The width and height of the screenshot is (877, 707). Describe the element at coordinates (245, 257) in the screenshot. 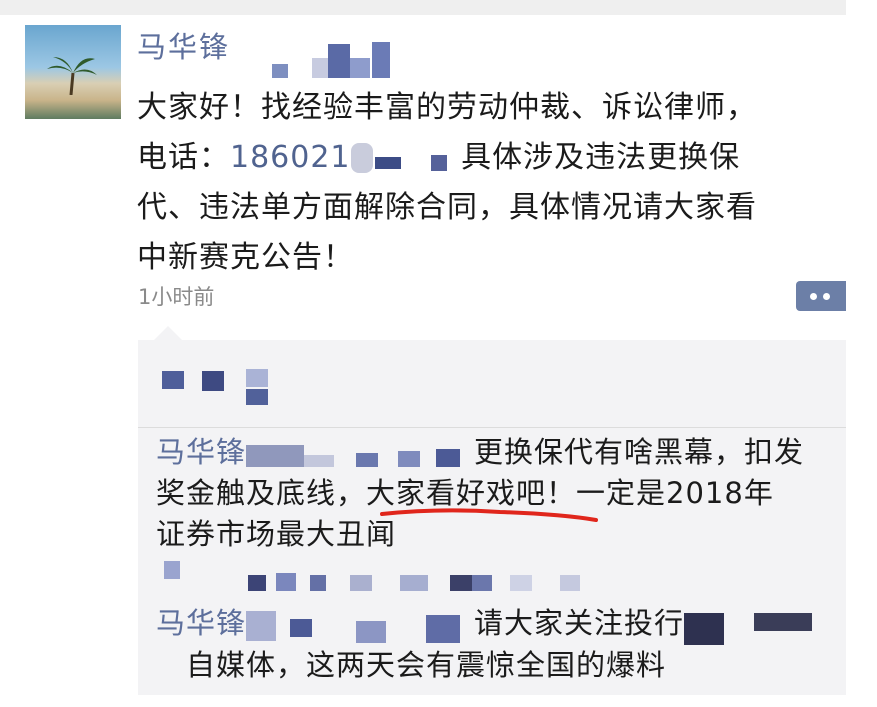

I see `post-line-4: 中新赛克公告！` at that location.